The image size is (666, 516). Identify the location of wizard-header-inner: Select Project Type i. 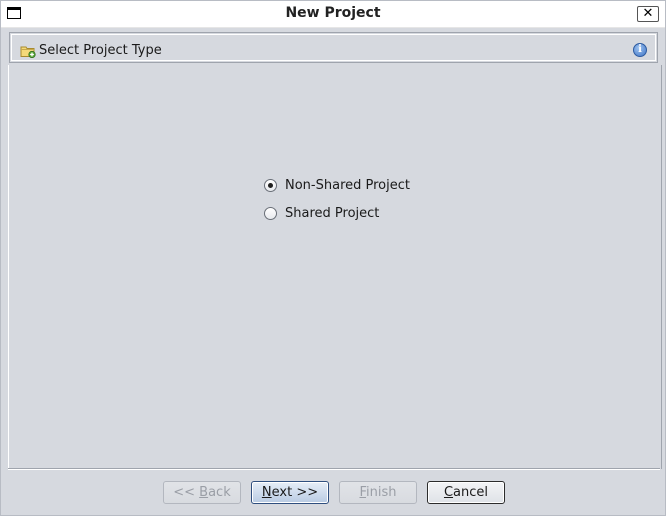
(333, 47).